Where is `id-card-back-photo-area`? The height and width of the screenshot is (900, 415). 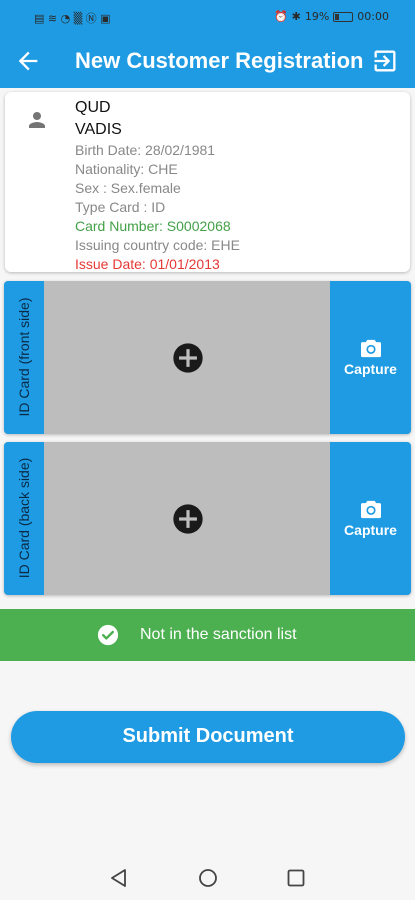
id-card-back-photo-area is located at coordinates (187, 518).